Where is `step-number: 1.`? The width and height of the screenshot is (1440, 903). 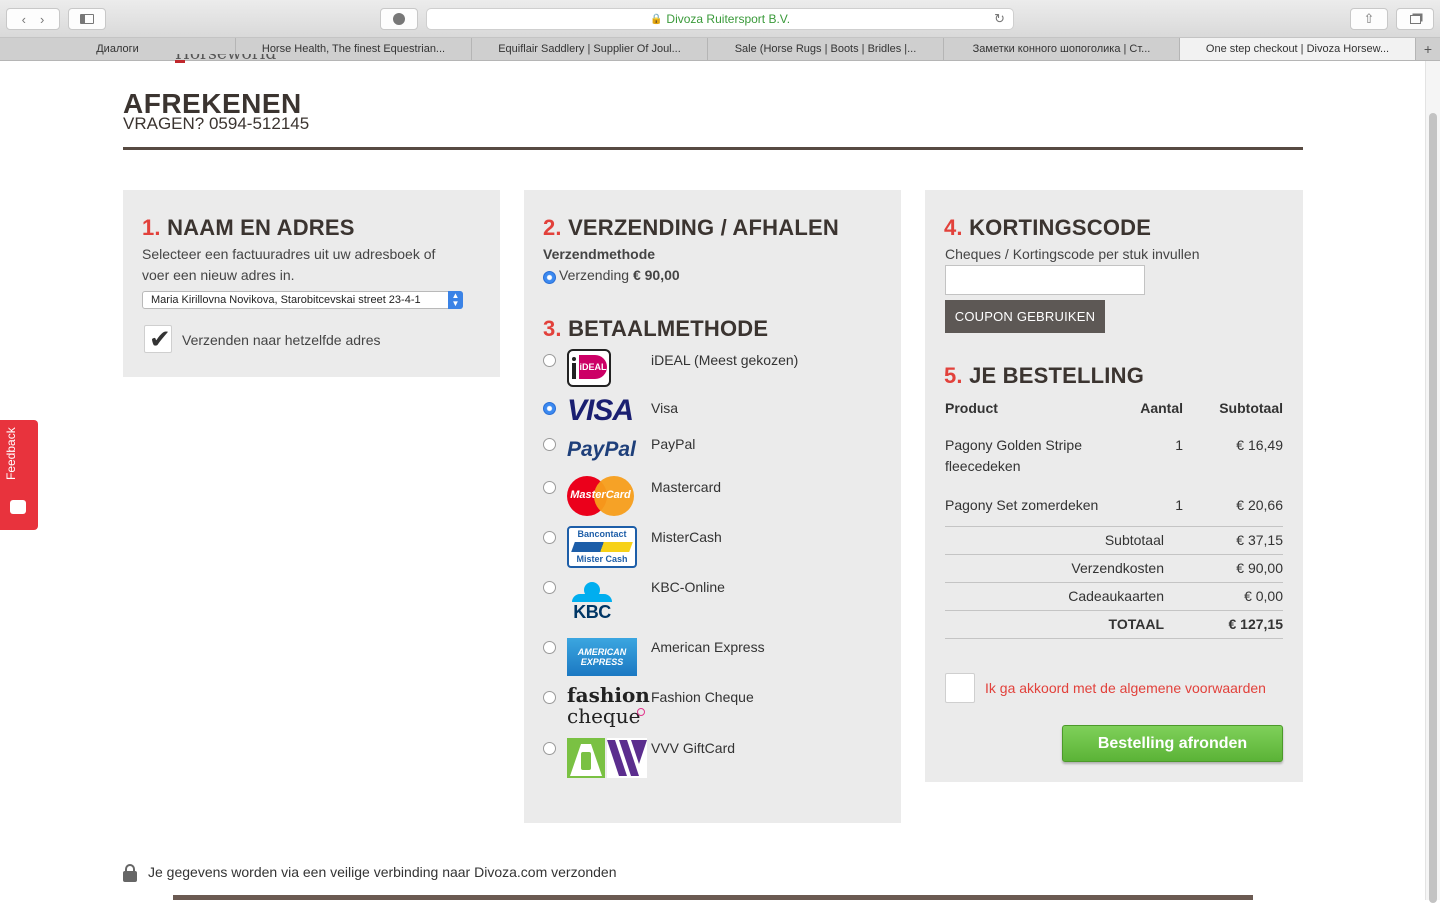
step-number: 1. is located at coordinates (151, 227).